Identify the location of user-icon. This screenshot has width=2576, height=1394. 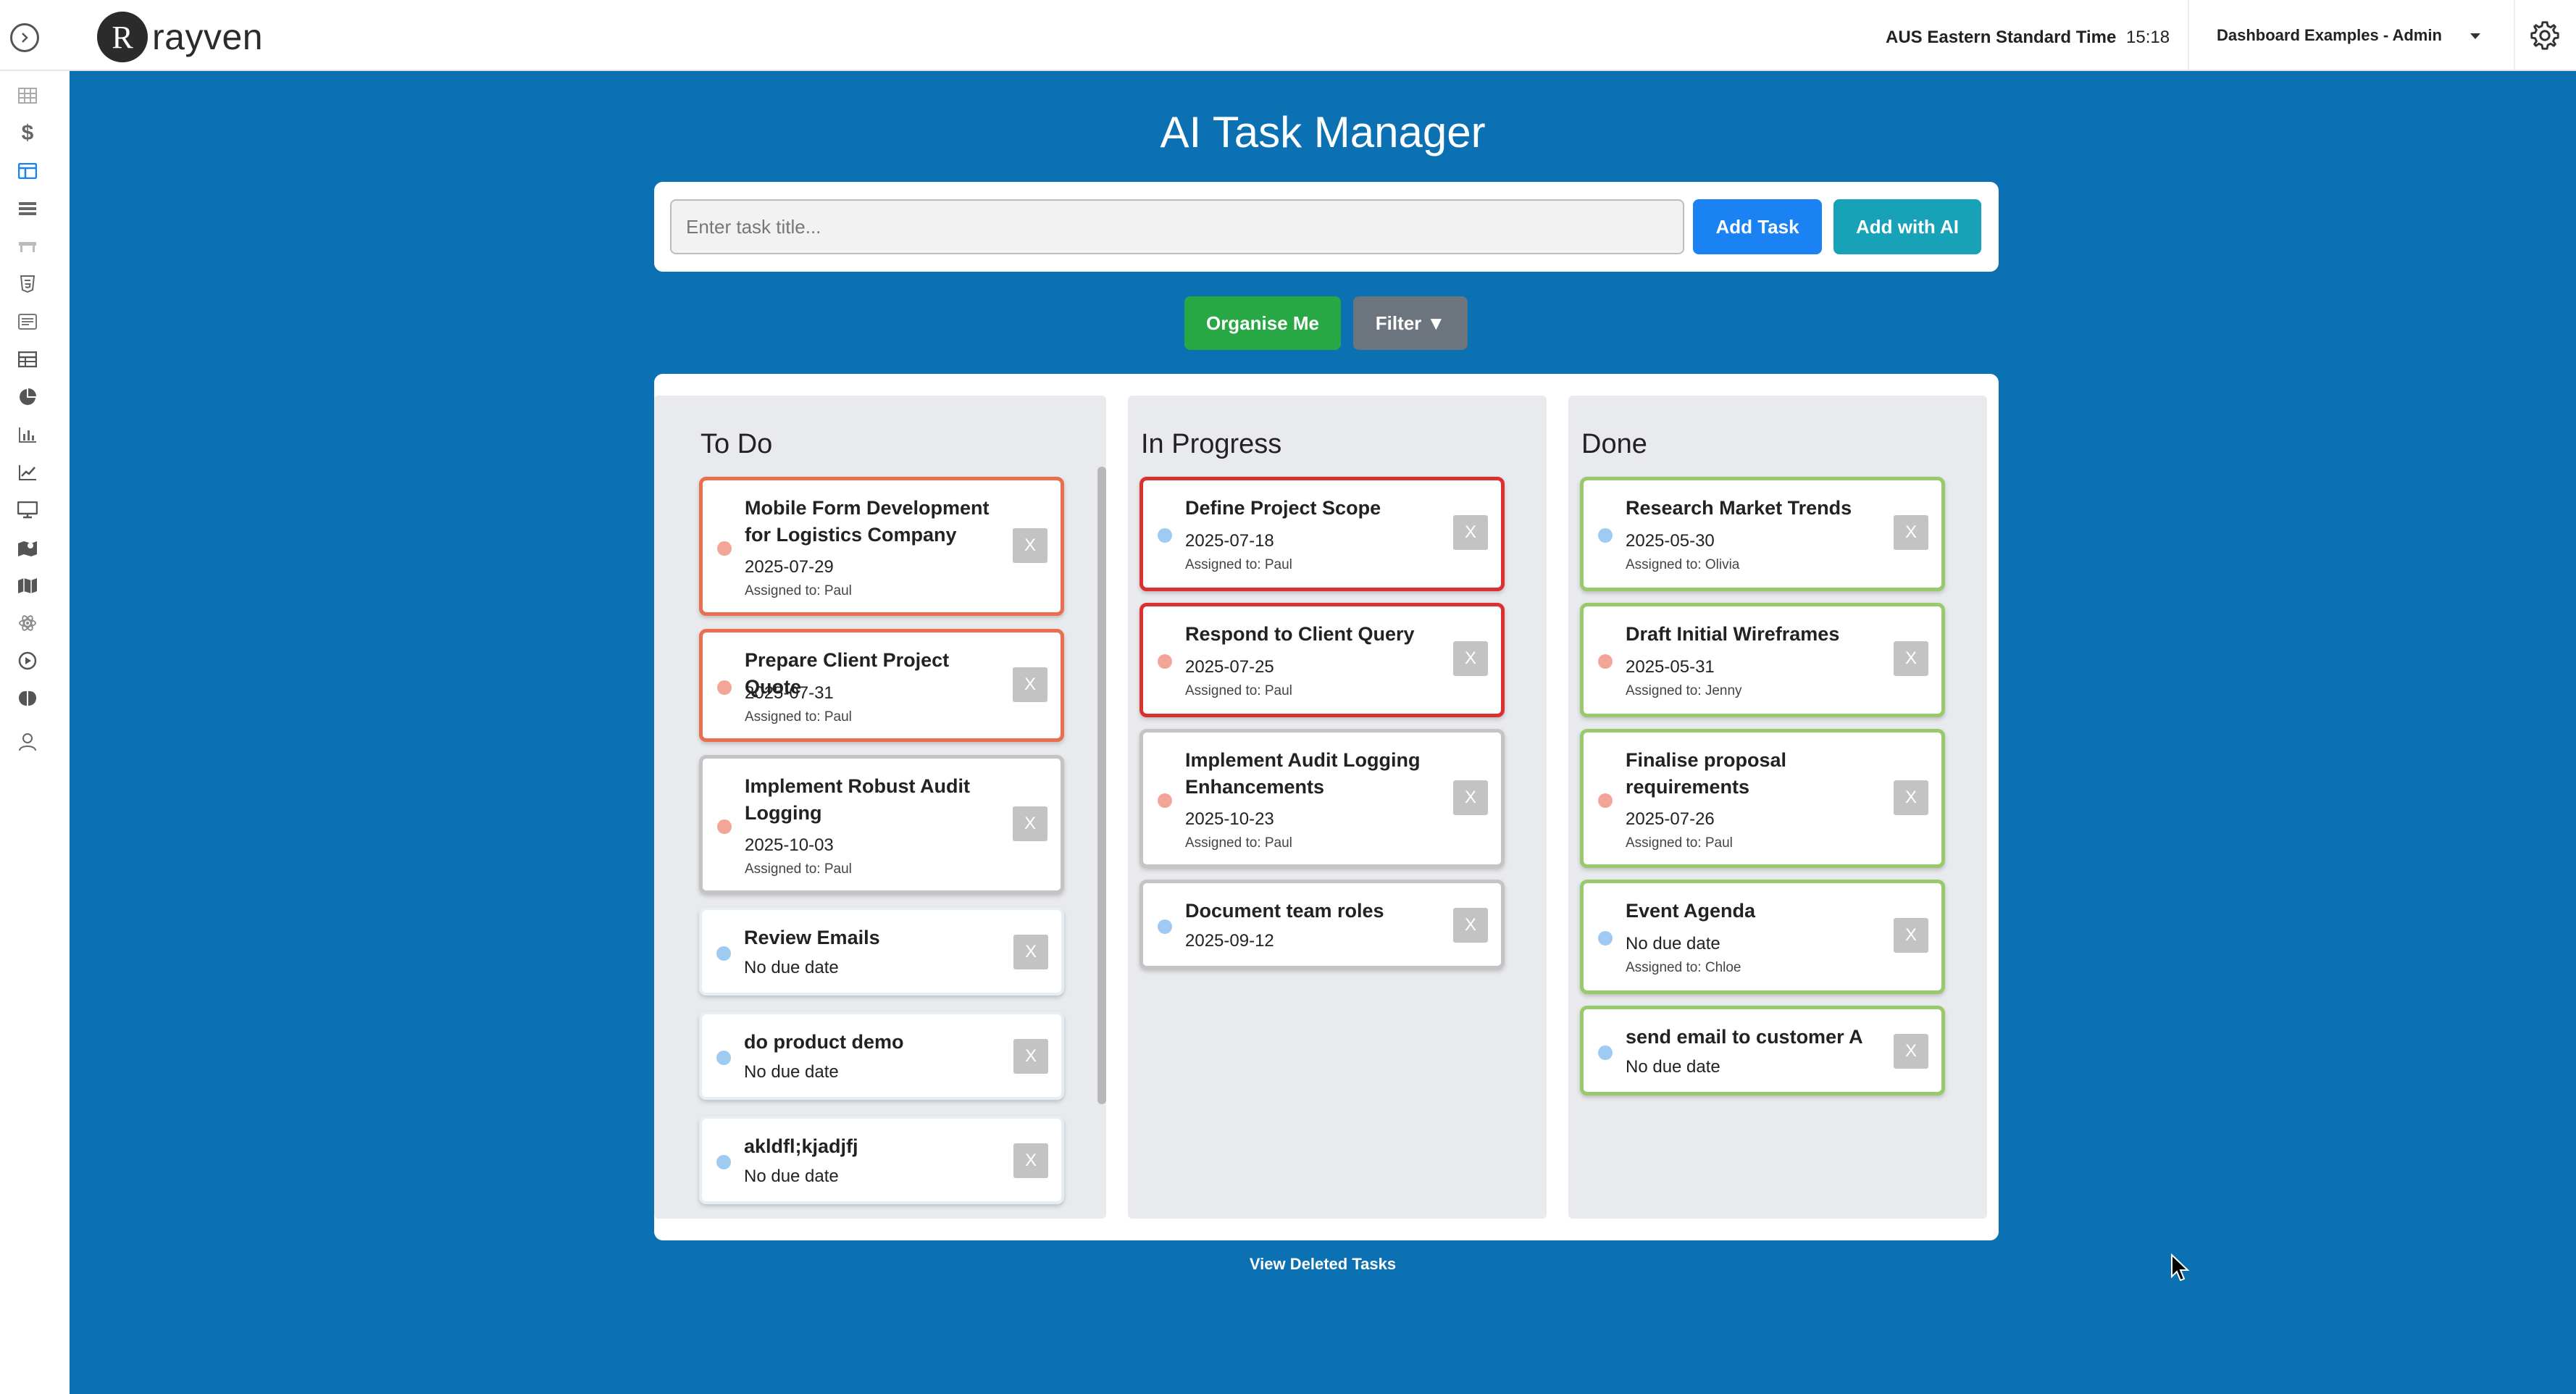
(27, 742).